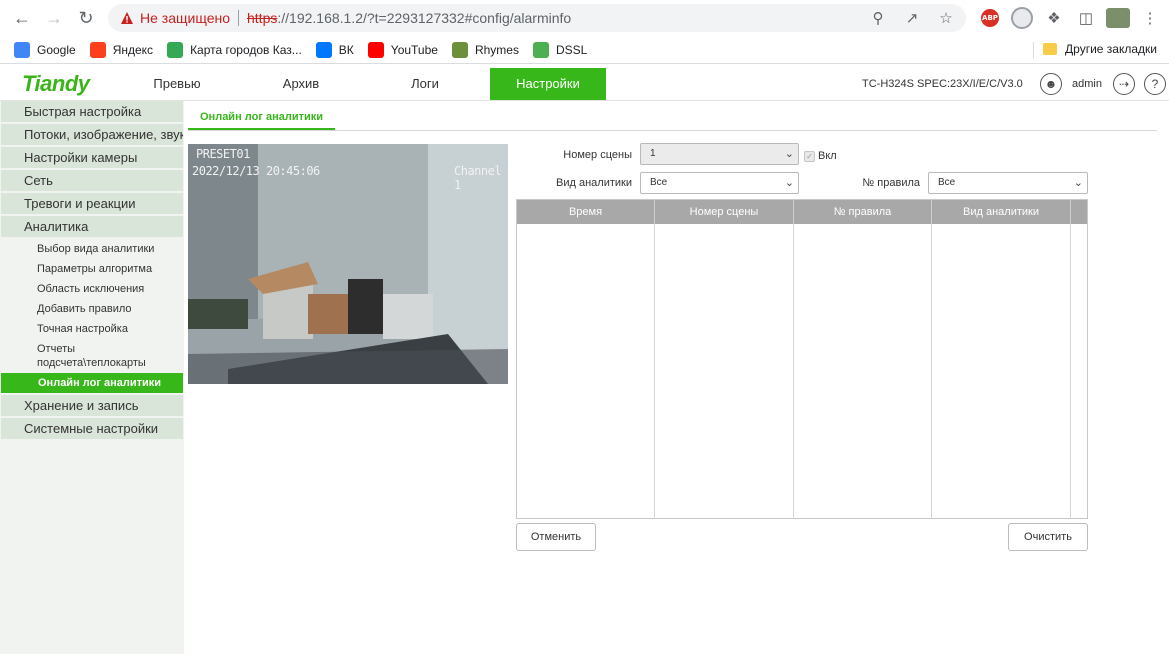 The height and width of the screenshot is (654, 1169). I want to click on sidebar-sub-online-log: Онлайн лог аналитики, so click(92, 383).